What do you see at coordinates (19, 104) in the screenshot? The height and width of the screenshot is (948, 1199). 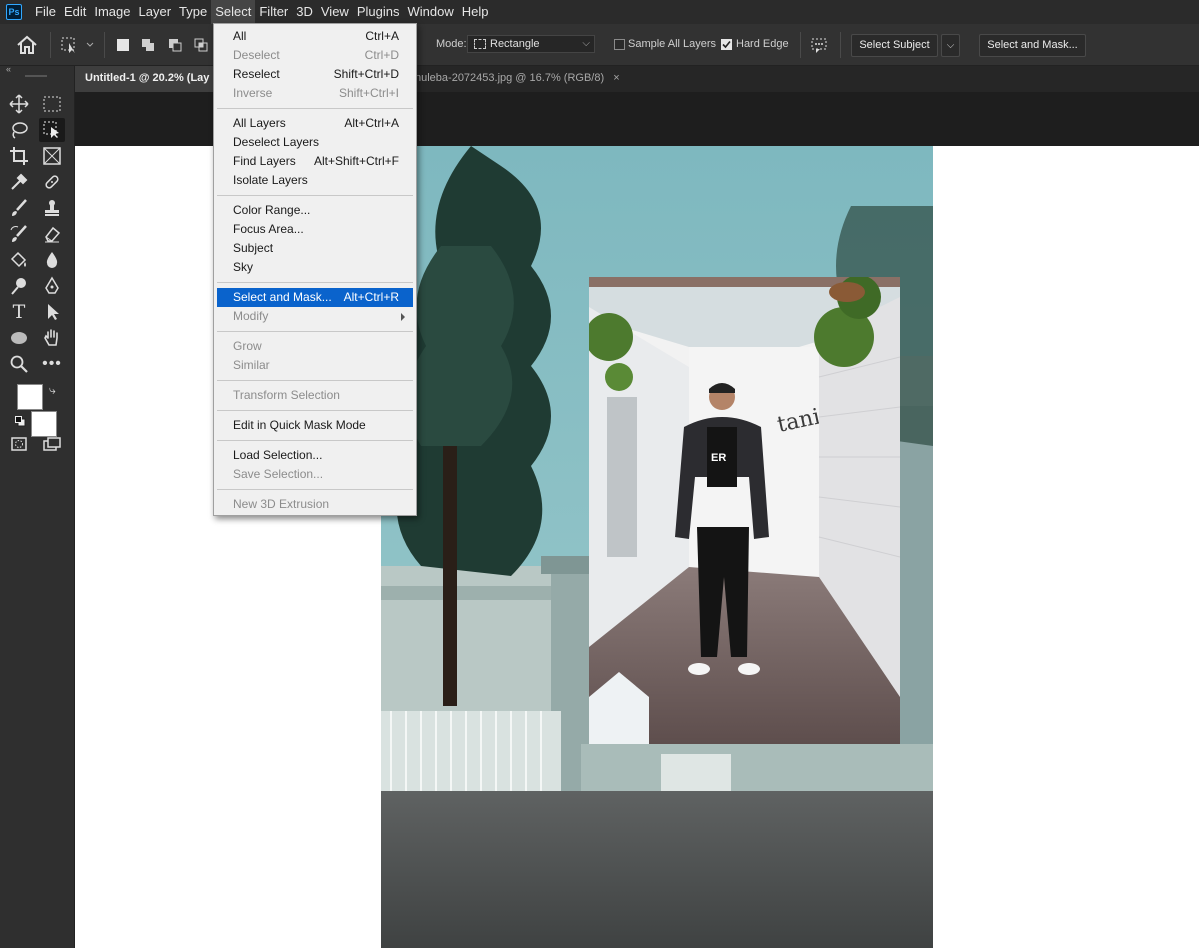 I see `move-tool-icon` at bounding box center [19, 104].